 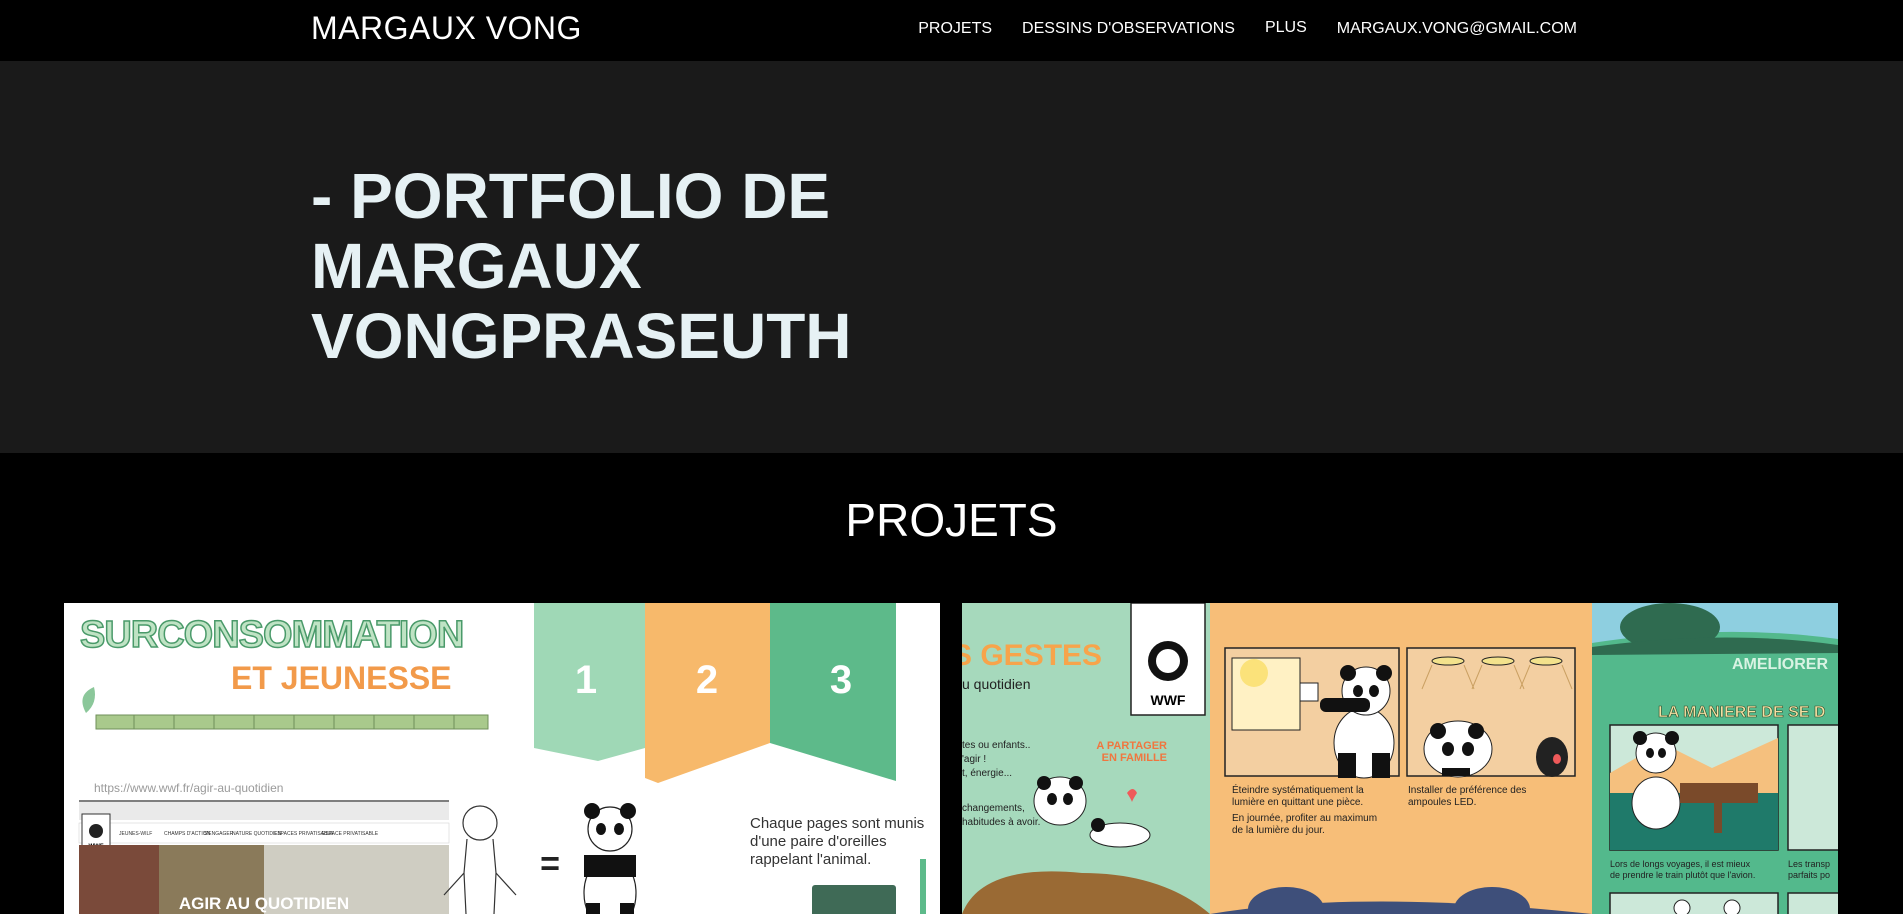 What do you see at coordinates (1680, 864) in the screenshot?
I see `svg-text:Lors de longs voyages, il est: Lors de longs voyages, il est mieux` at bounding box center [1680, 864].